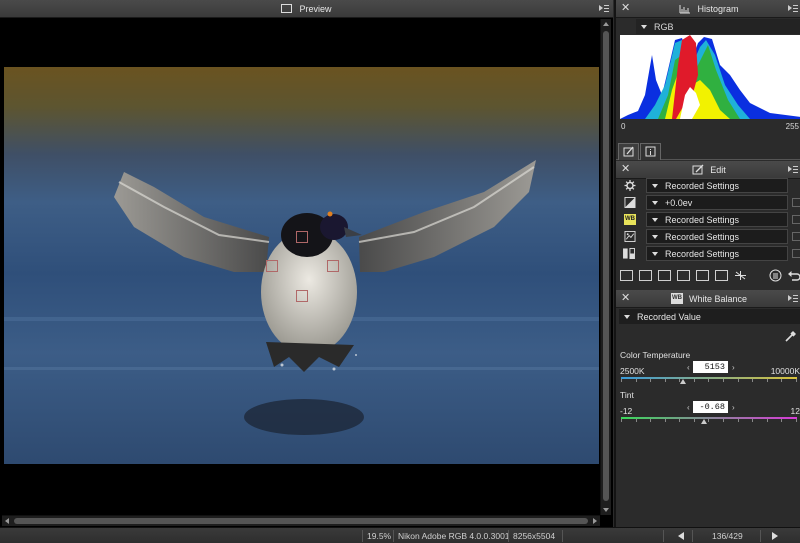 The height and width of the screenshot is (543, 800). I want to click on next-image-icon, so click(775, 536).